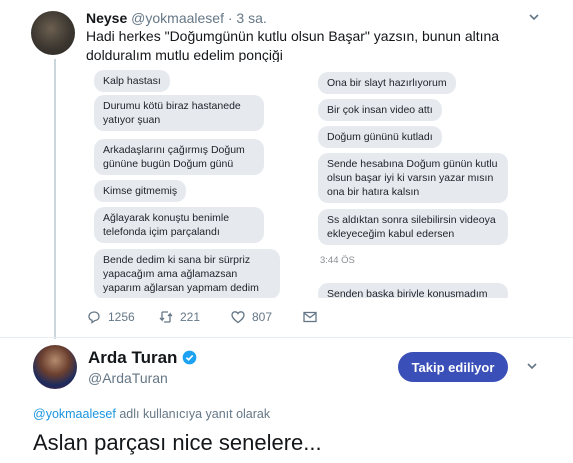 Image resolution: width=573 pixels, height=463 pixels. Describe the element at coordinates (413, 290) in the screenshot. I see `chat-message-right: Senden baska birivle konusmadım` at that location.